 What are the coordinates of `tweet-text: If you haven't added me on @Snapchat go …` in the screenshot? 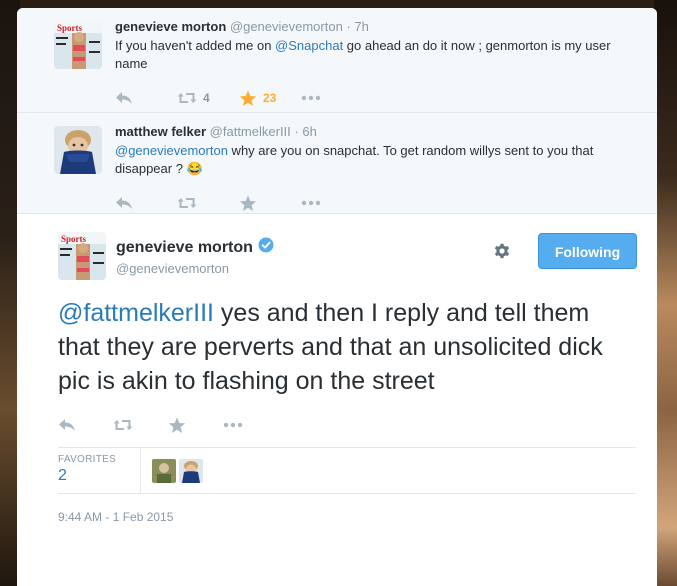 It's located at (376, 55).